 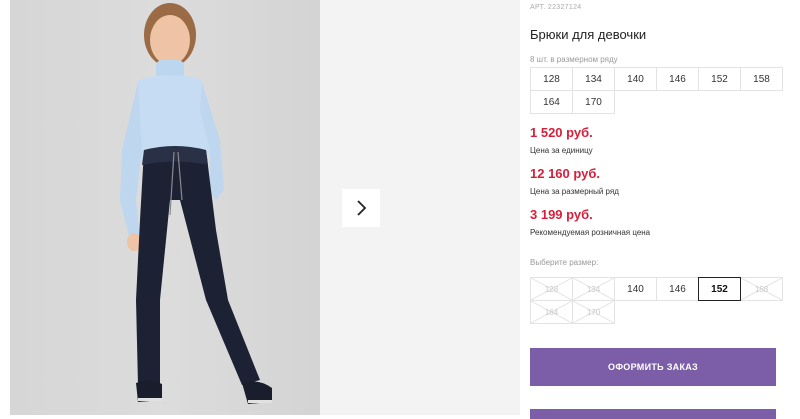 I want to click on pack-size-cell: 170, so click(x=593, y=102).